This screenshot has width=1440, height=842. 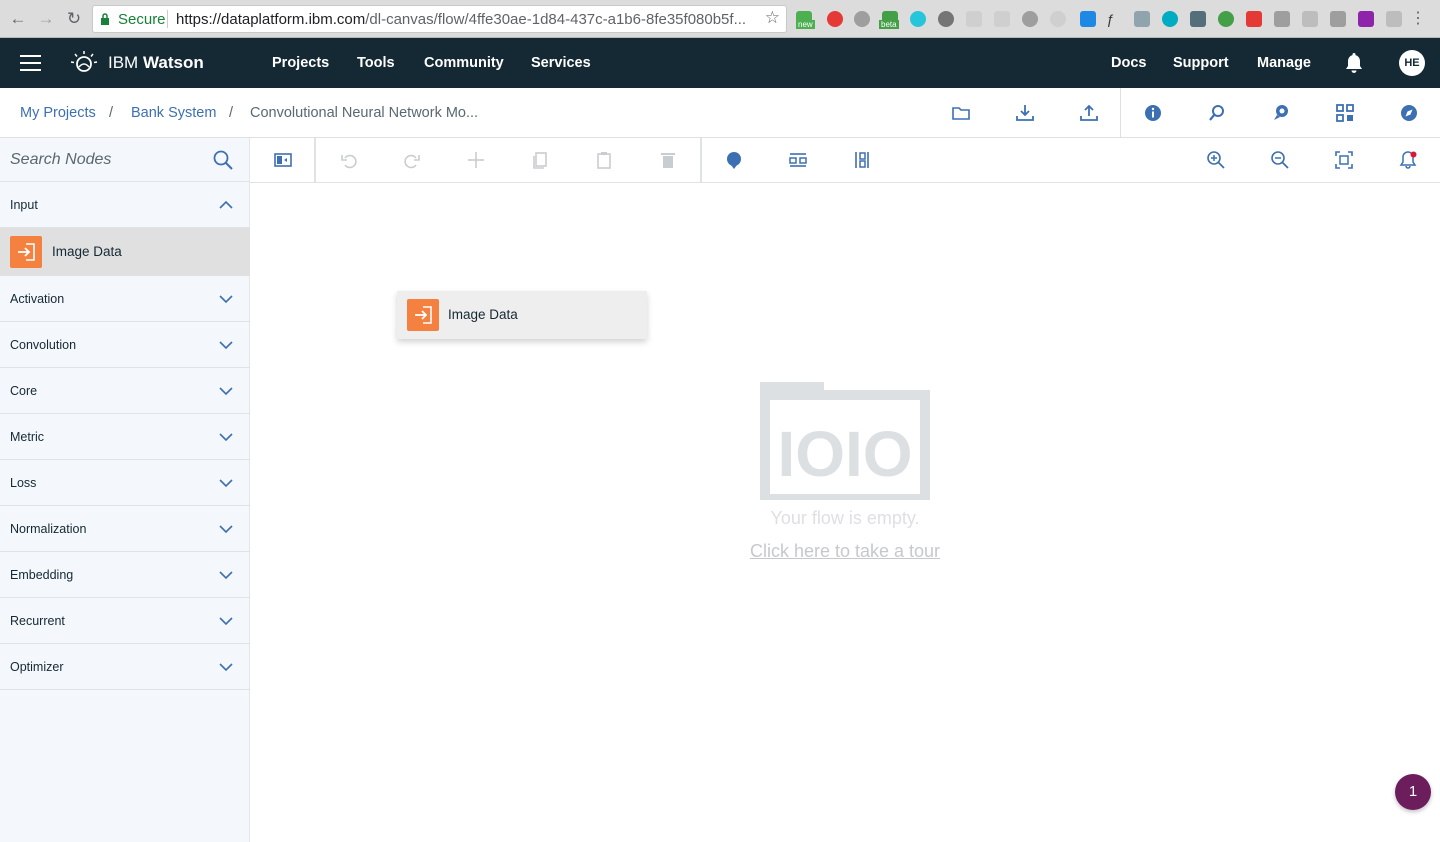 I want to click on forward-icon: →, so click(x=46, y=19).